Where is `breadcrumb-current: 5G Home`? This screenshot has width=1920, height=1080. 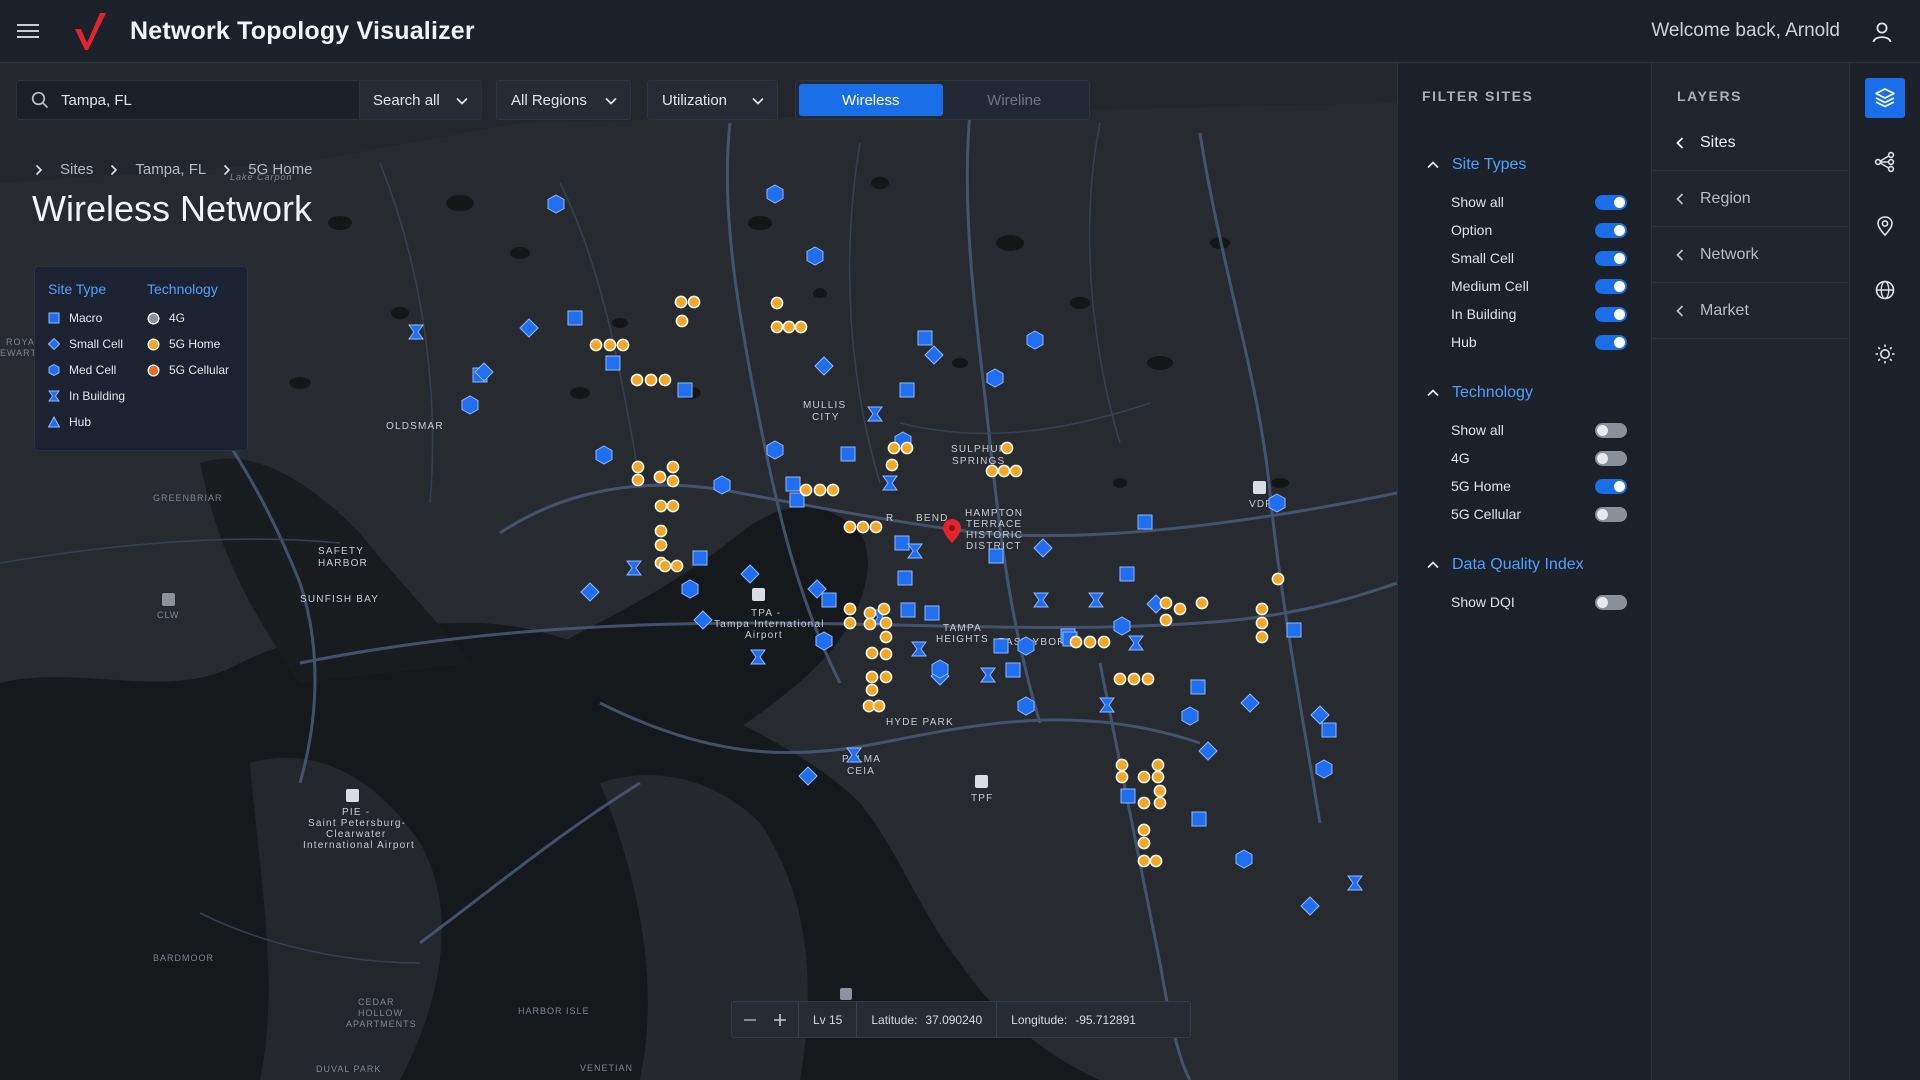
breadcrumb-current: 5G Home is located at coordinates (280, 169).